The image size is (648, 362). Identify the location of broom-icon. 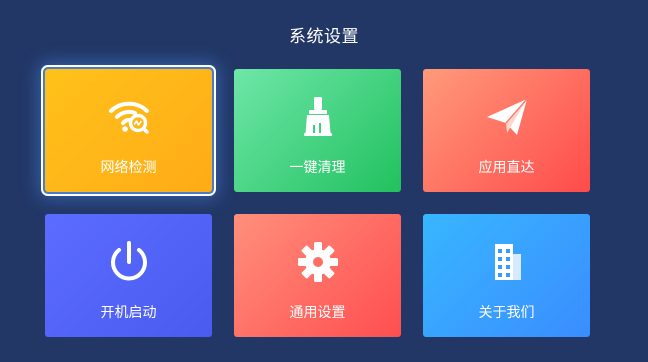
(318, 117).